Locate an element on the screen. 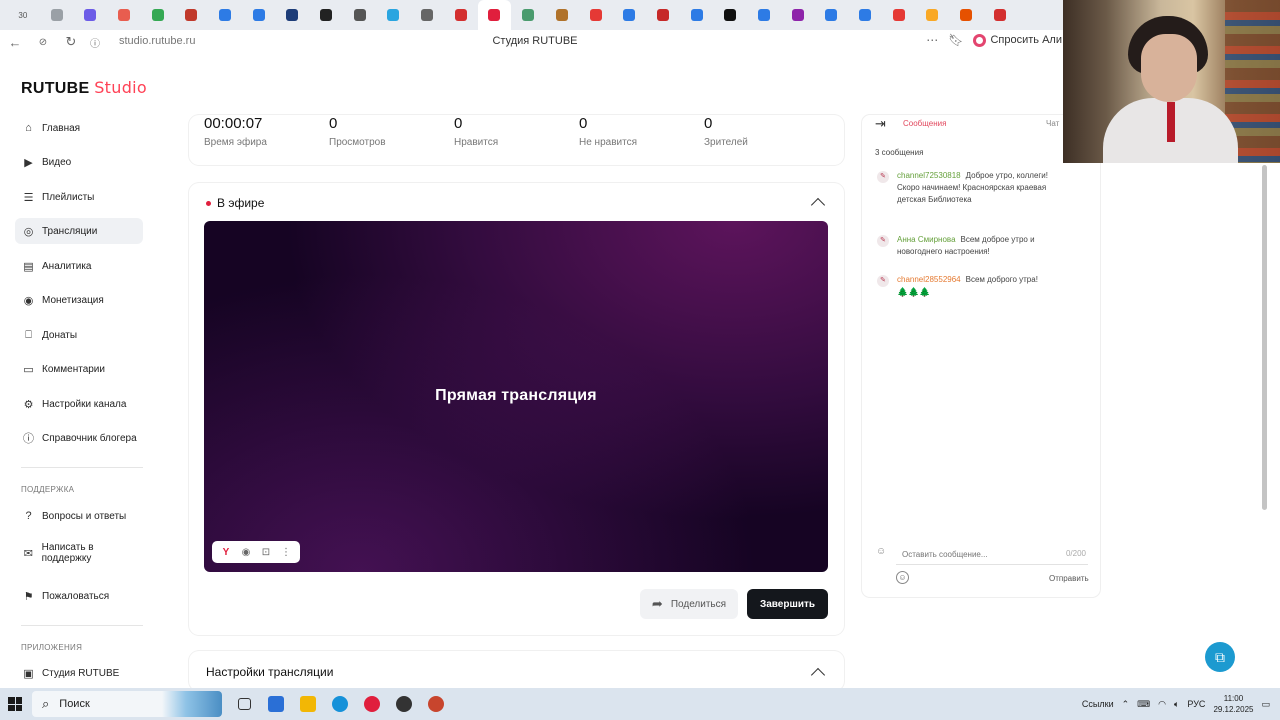  search-label: Поиск is located at coordinates (74, 704).